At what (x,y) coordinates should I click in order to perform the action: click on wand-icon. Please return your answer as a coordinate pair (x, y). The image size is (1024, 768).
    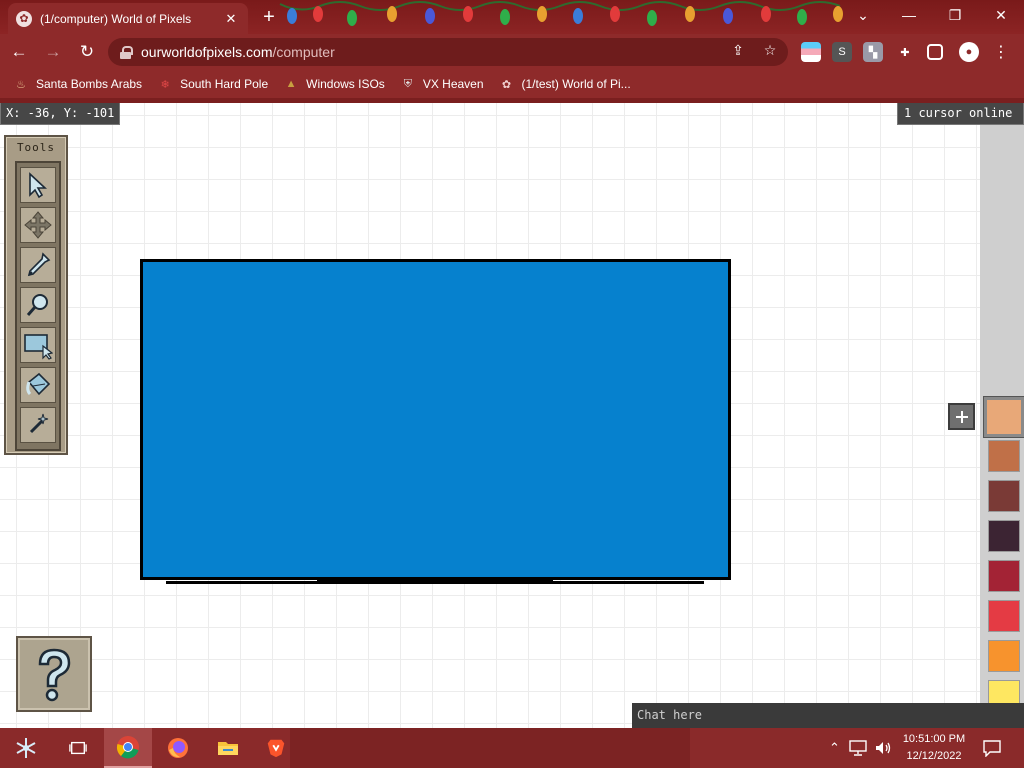
    Looking at the image, I should click on (39, 423).